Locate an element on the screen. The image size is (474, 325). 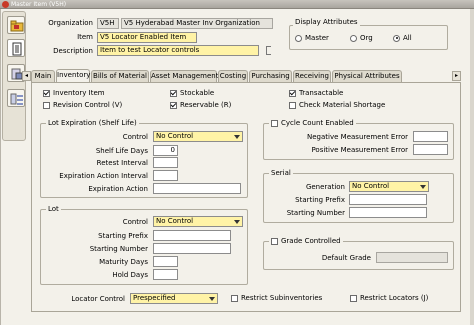
serial-starting-prefix-label: Starting Prefix is located at coordinates (320, 200).